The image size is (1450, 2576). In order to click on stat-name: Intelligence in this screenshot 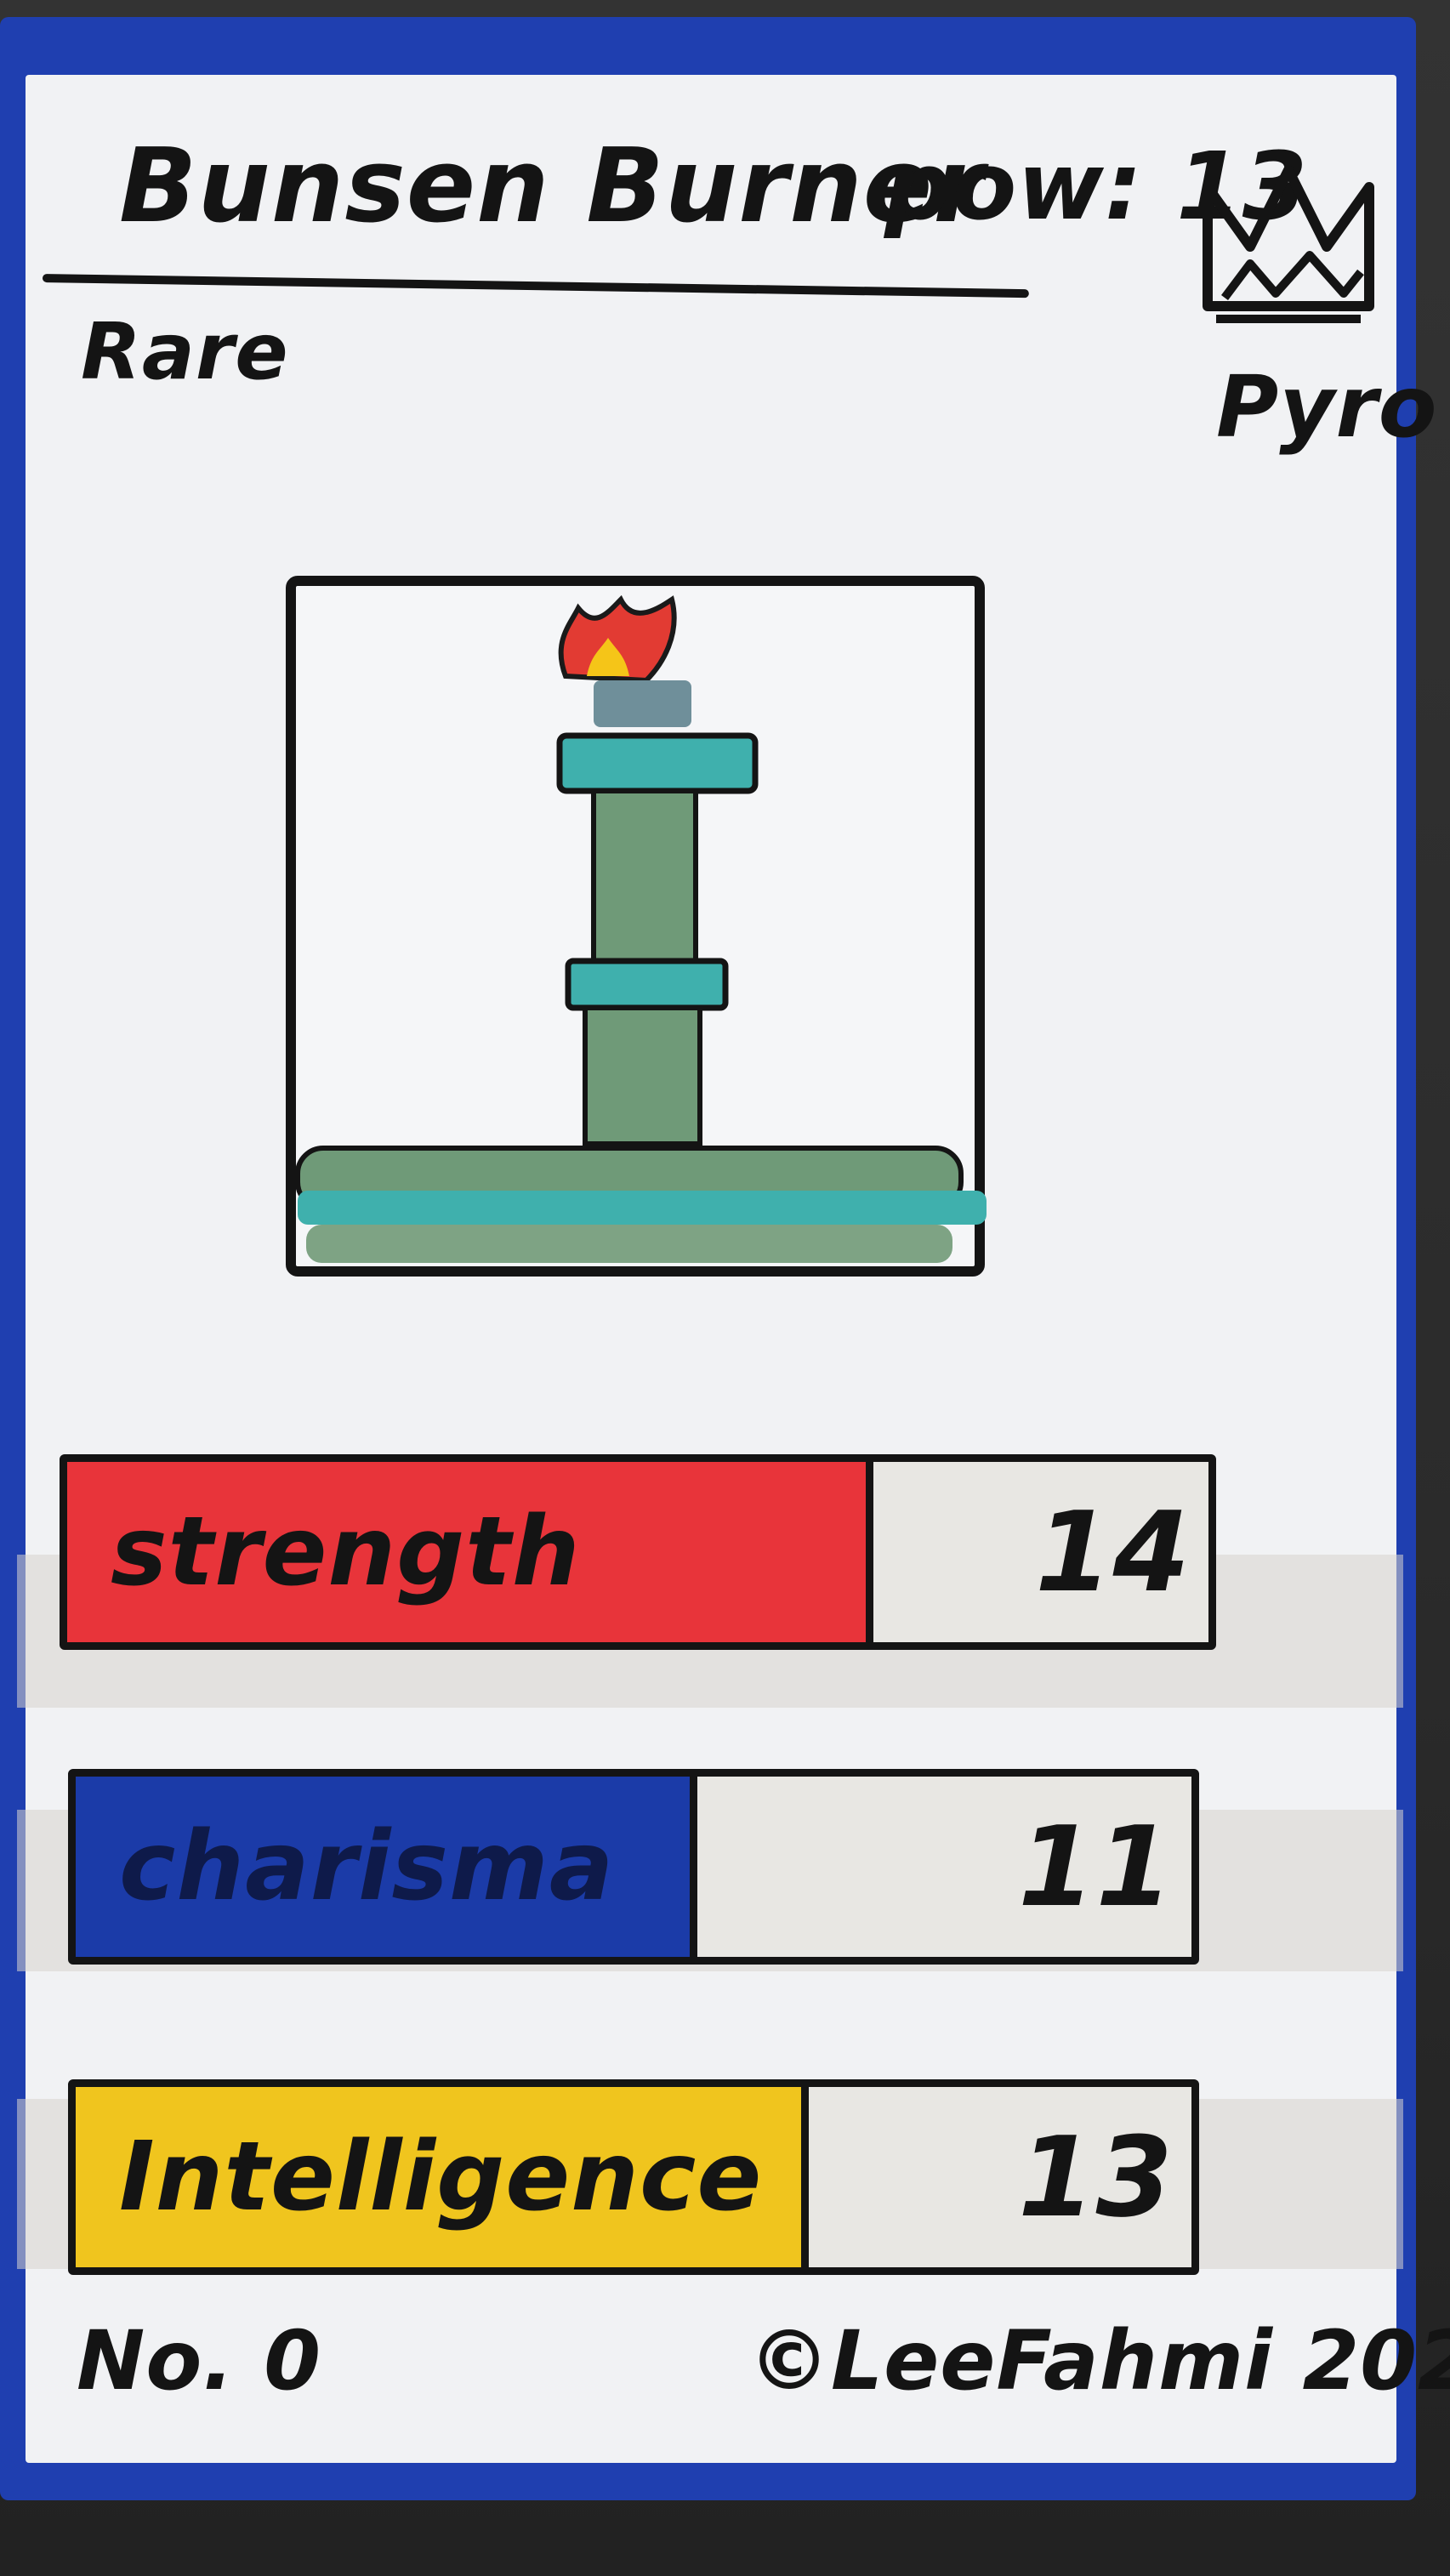, I will do `click(441, 2177)`.